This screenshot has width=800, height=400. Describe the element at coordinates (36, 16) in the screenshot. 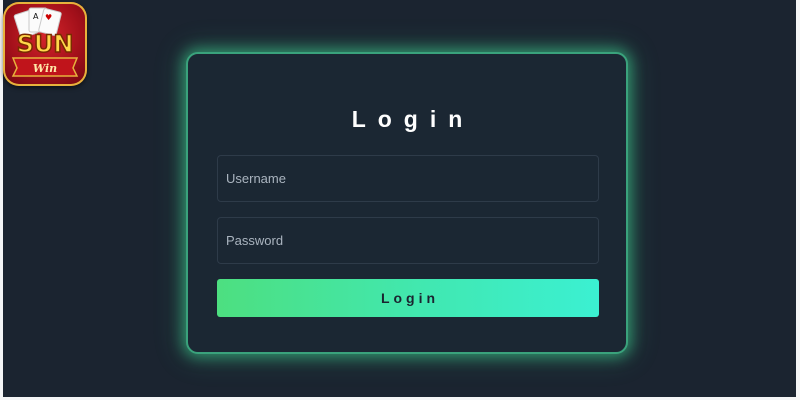

I see `svg-text: A` at that location.